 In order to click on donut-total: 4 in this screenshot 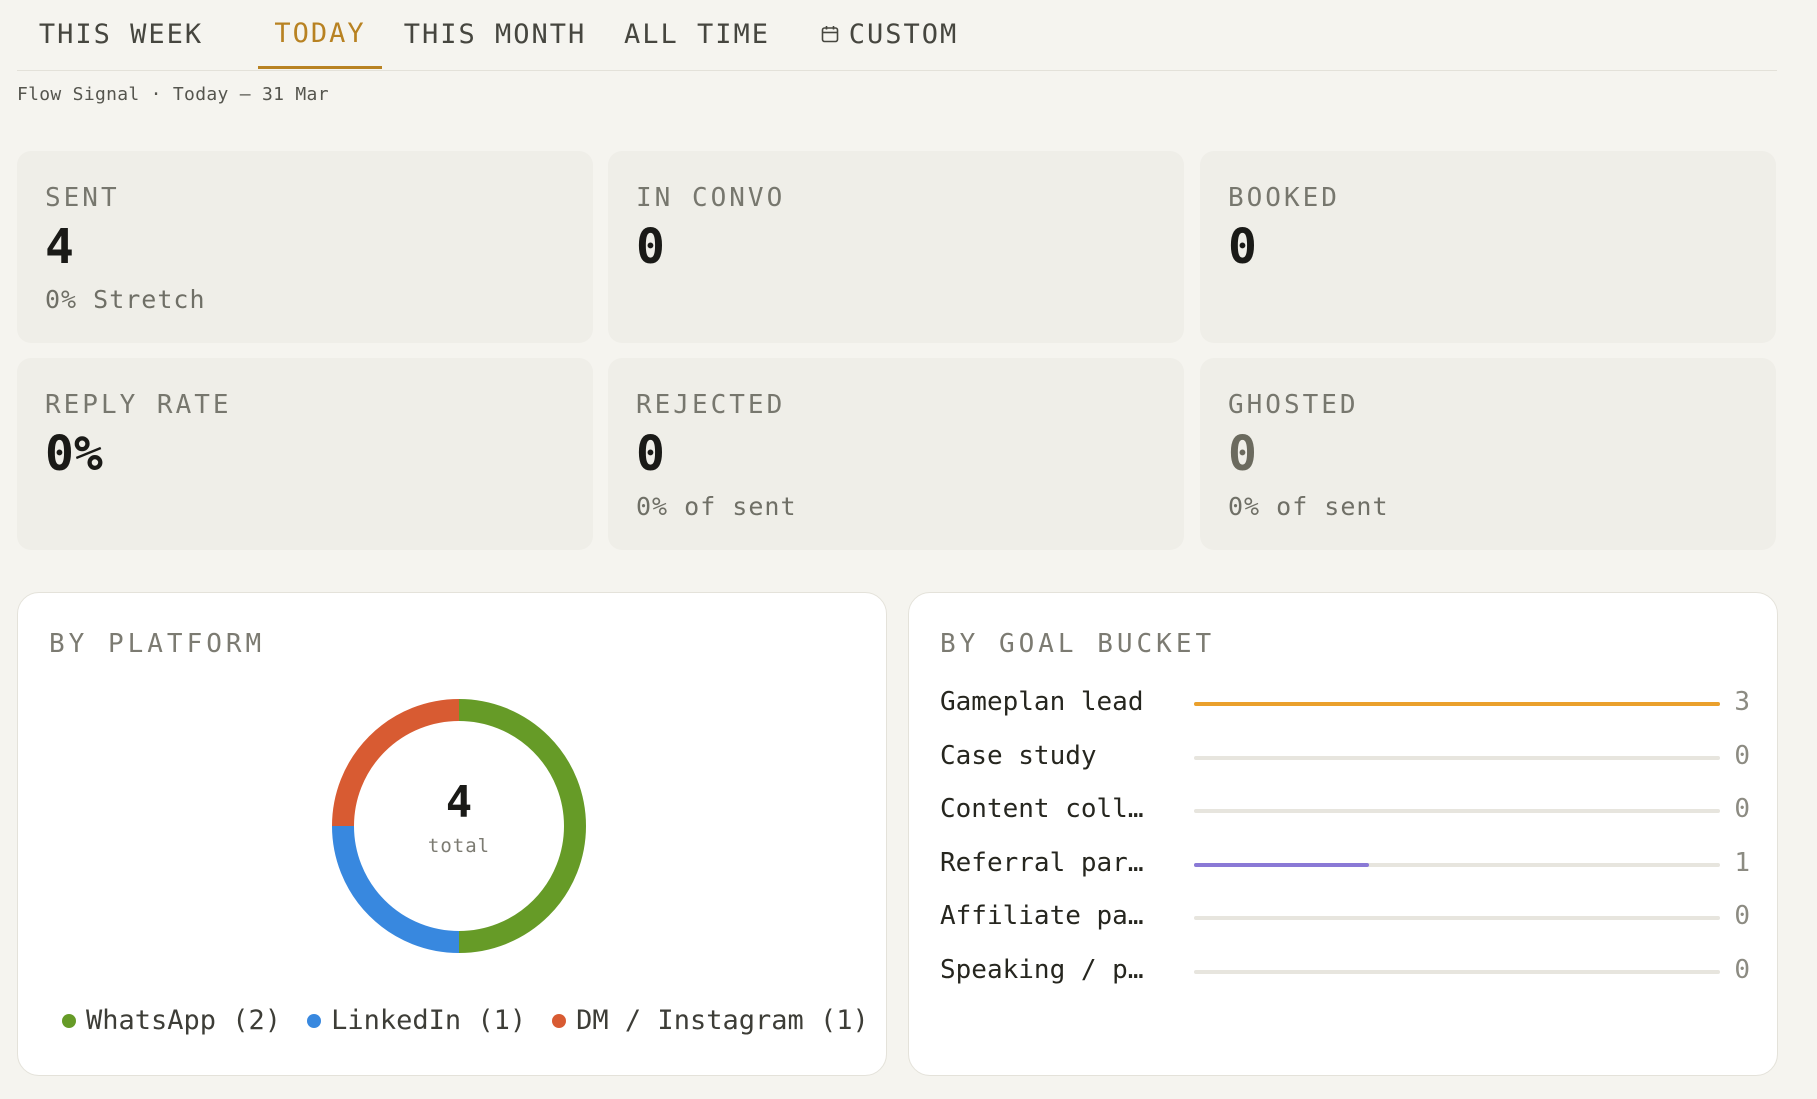, I will do `click(459, 802)`.